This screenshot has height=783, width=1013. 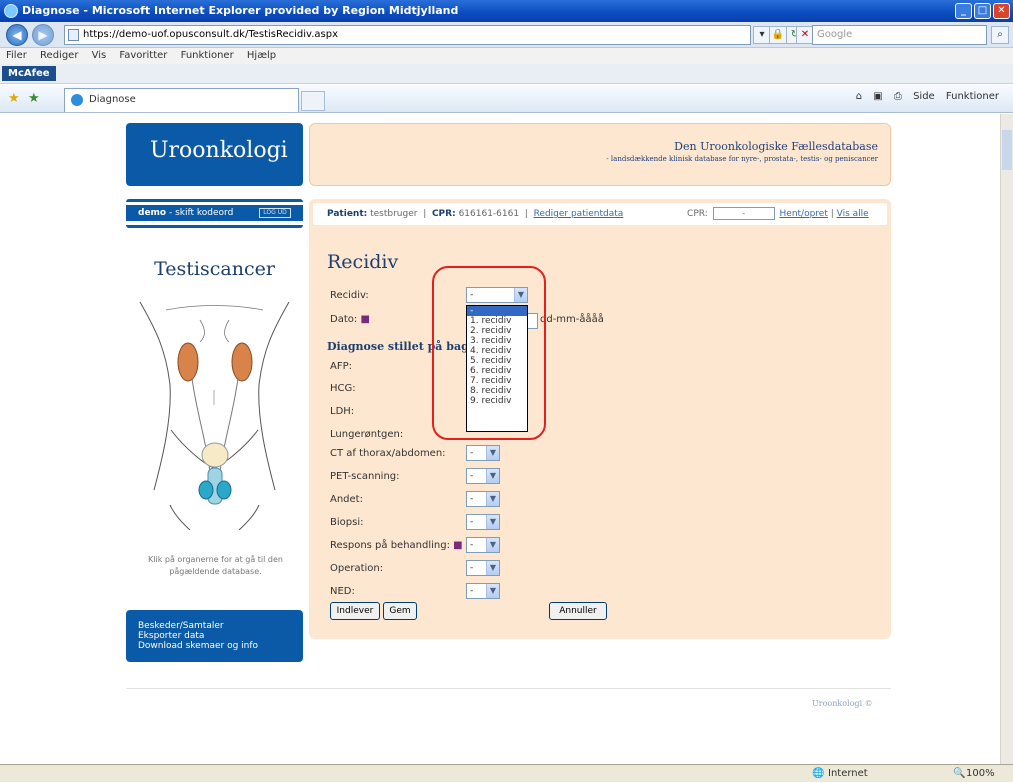 I want to click on fetch-create-link: Hent/opret, so click(x=804, y=214).